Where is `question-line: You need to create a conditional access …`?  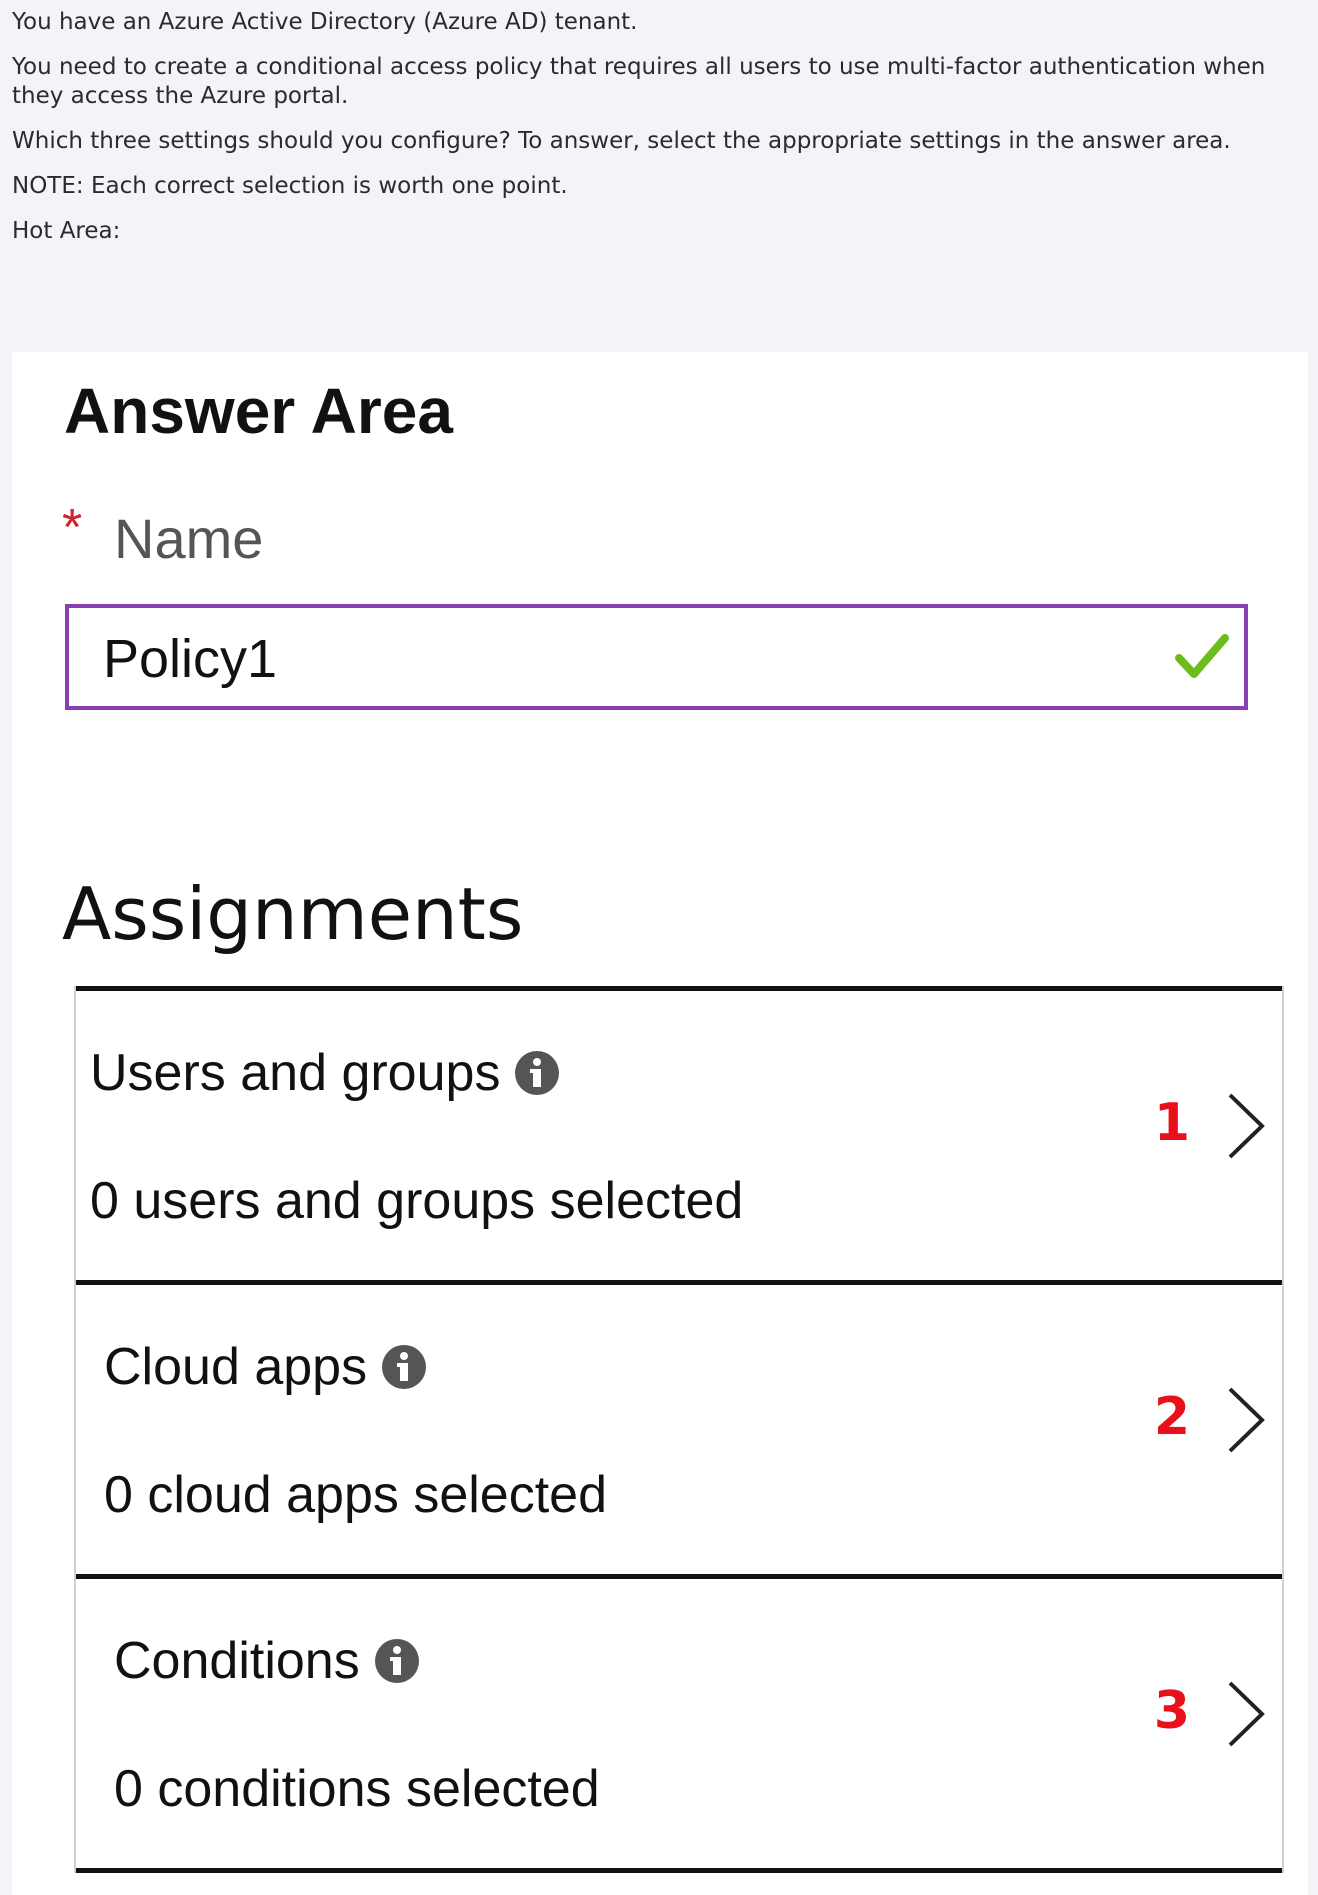
question-line: You need to create a conditional access … is located at coordinates (639, 81).